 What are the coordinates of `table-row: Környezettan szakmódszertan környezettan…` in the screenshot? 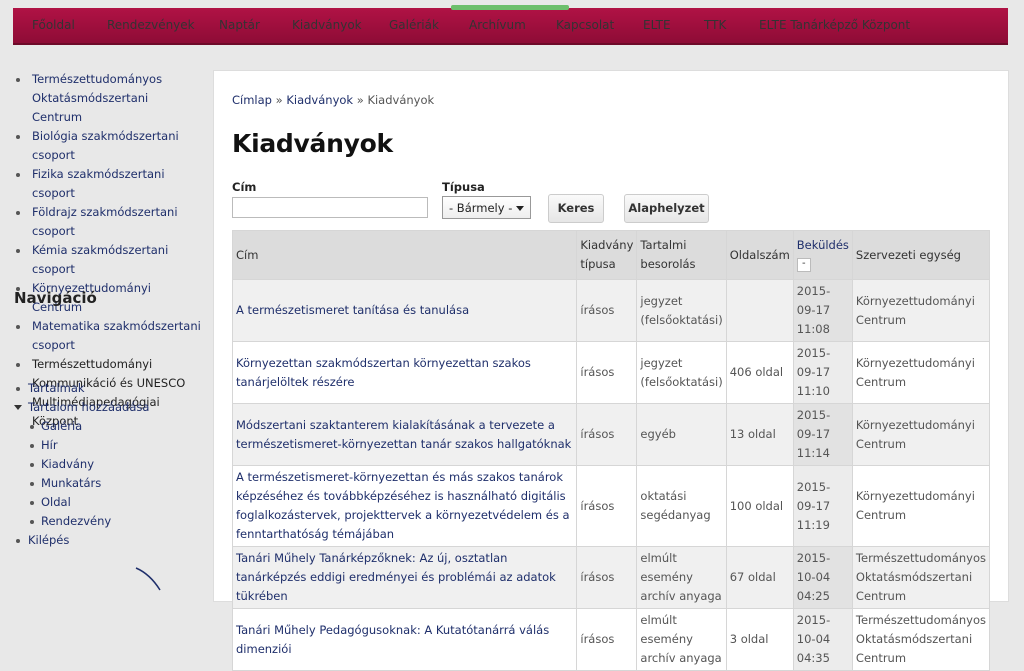 It's located at (611, 372).